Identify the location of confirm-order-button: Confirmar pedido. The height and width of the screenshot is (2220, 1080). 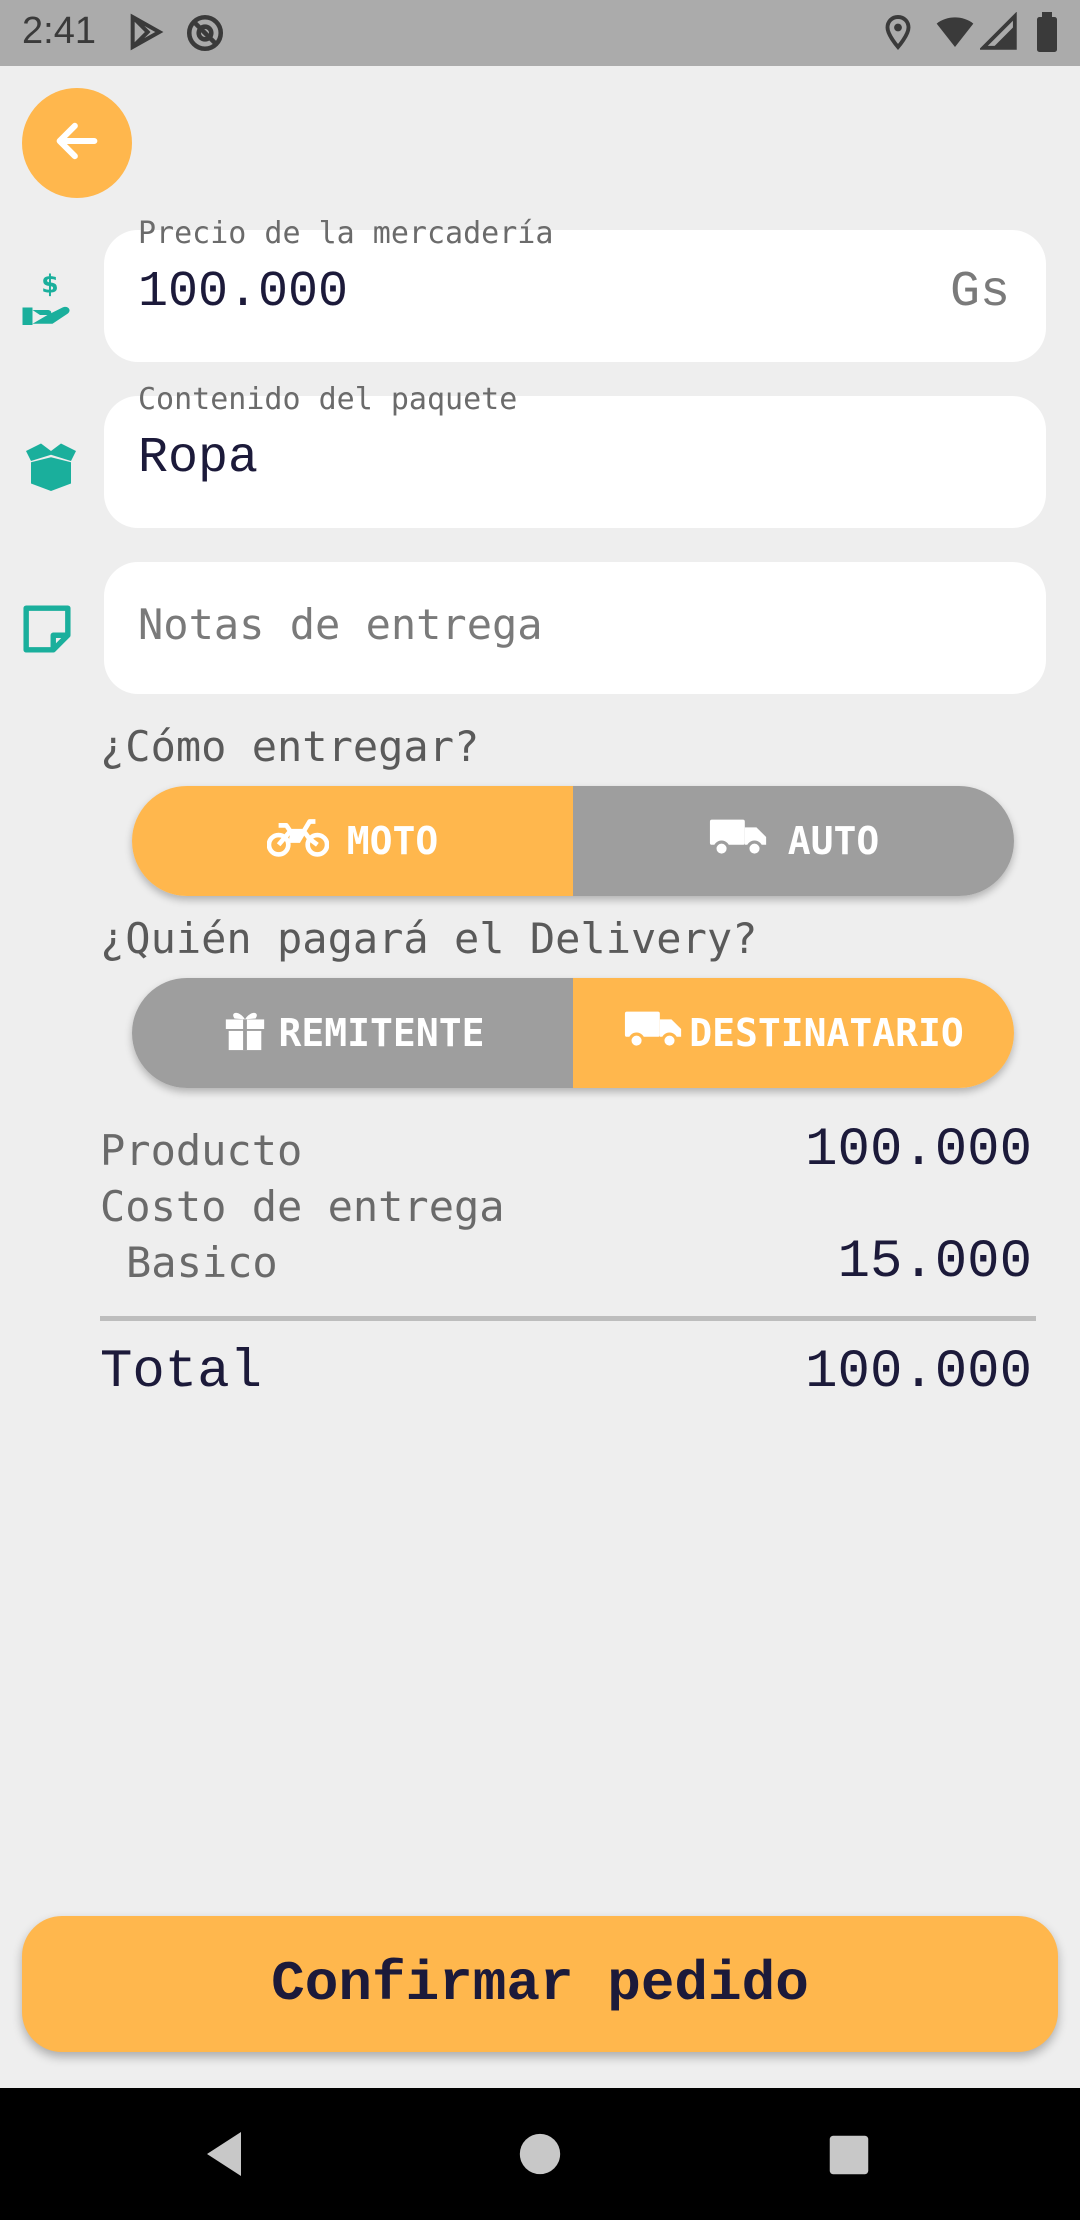
(540, 1984).